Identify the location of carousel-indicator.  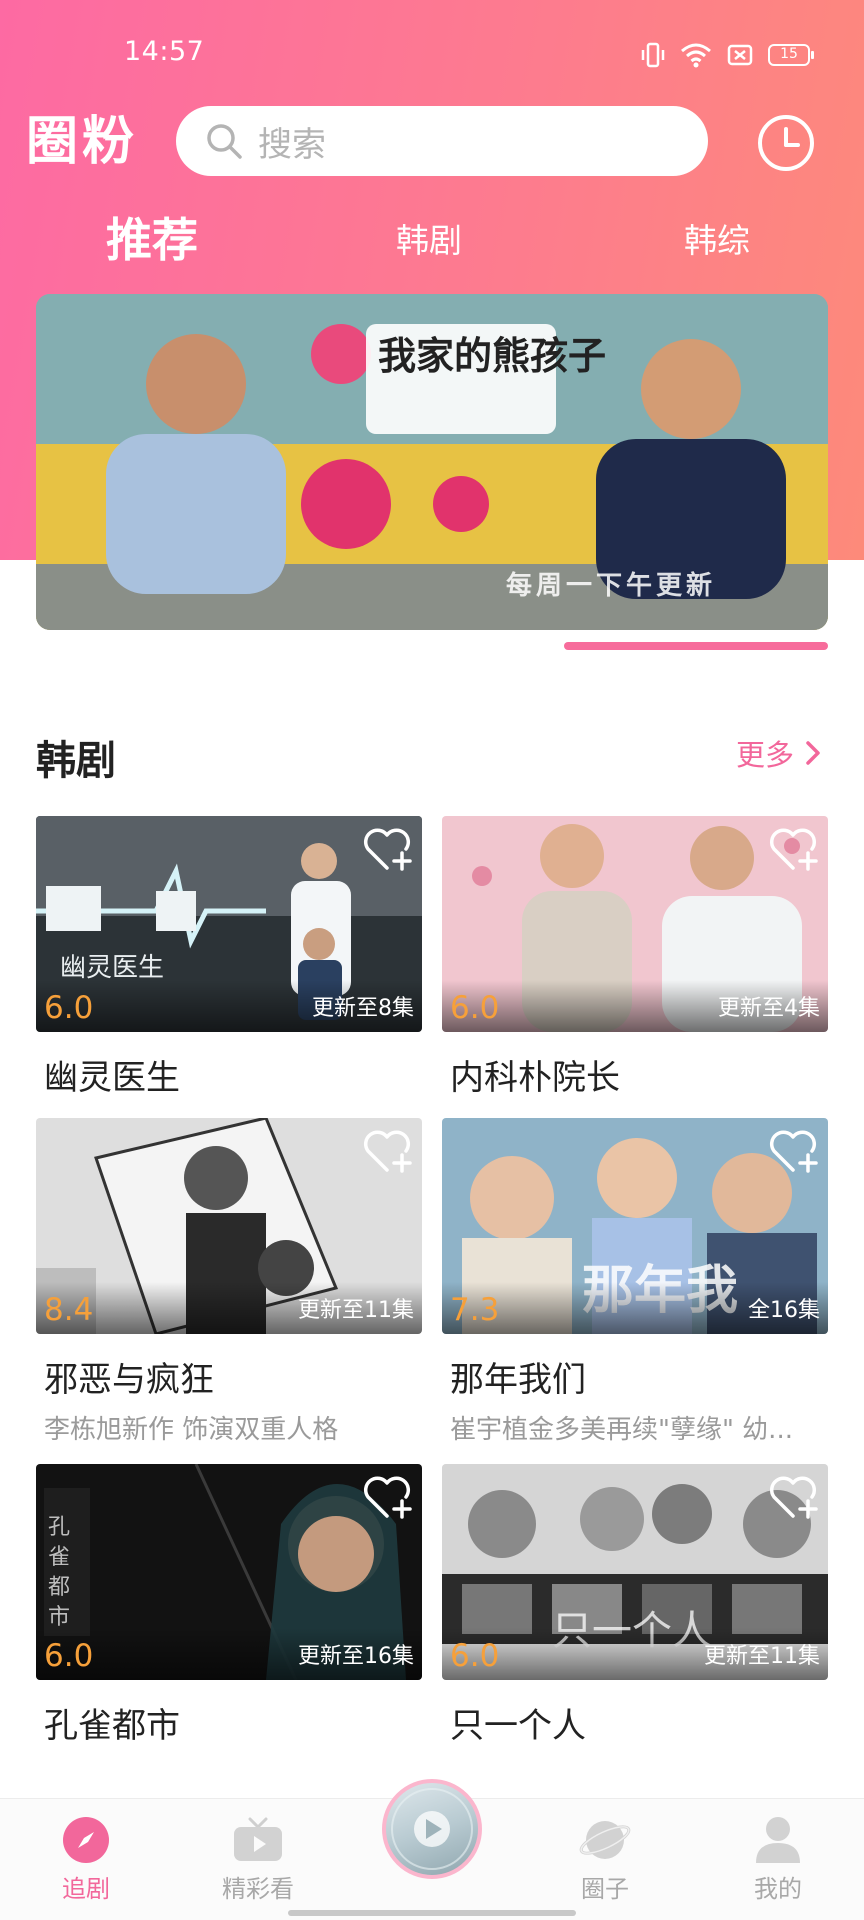
(696, 646).